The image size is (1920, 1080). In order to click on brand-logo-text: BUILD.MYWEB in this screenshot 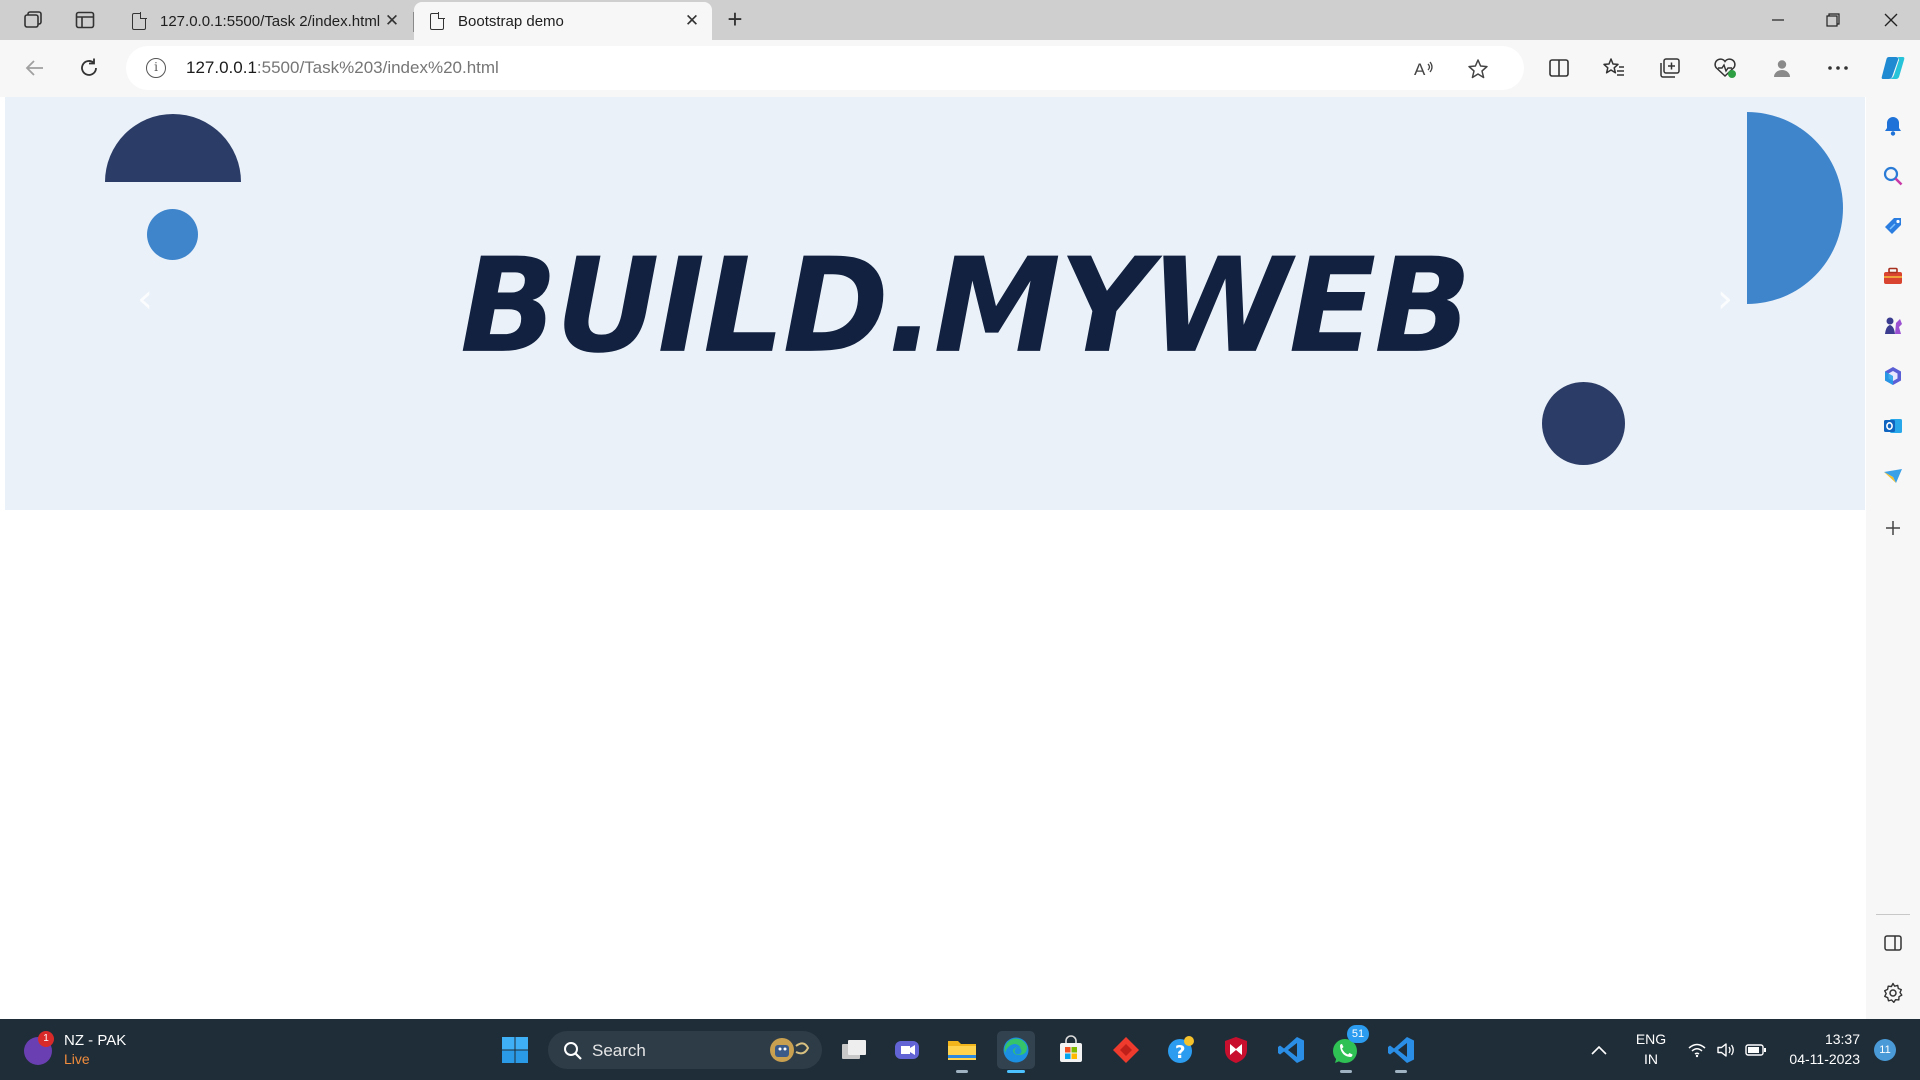, I will do `click(966, 306)`.